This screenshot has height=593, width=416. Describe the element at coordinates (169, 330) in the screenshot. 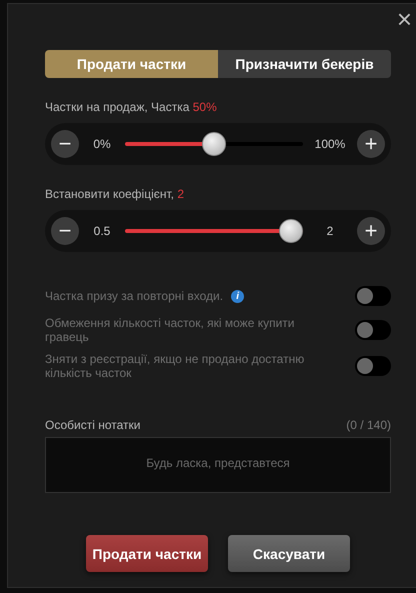

I see `option-label: Обмеження кількості часток, які може купити гравець` at that location.